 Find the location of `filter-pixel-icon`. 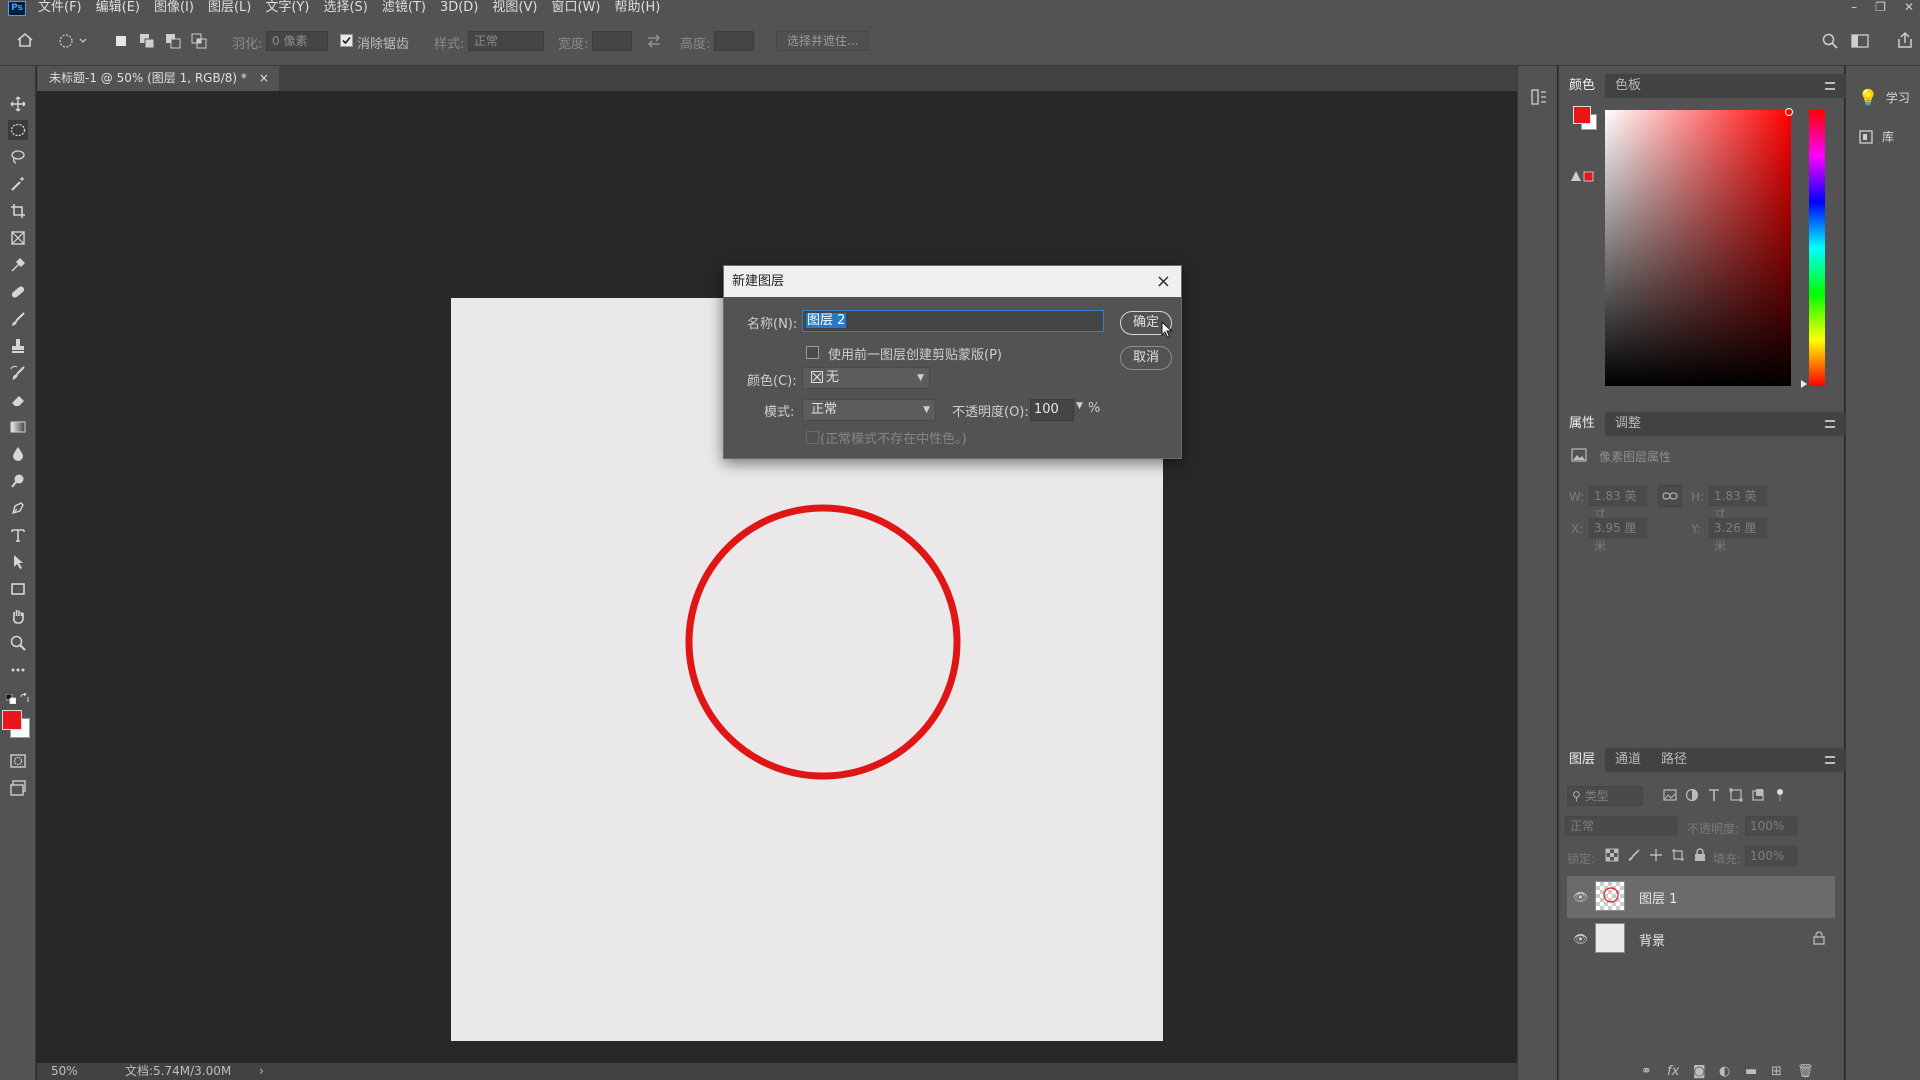

filter-pixel-icon is located at coordinates (1670, 795).